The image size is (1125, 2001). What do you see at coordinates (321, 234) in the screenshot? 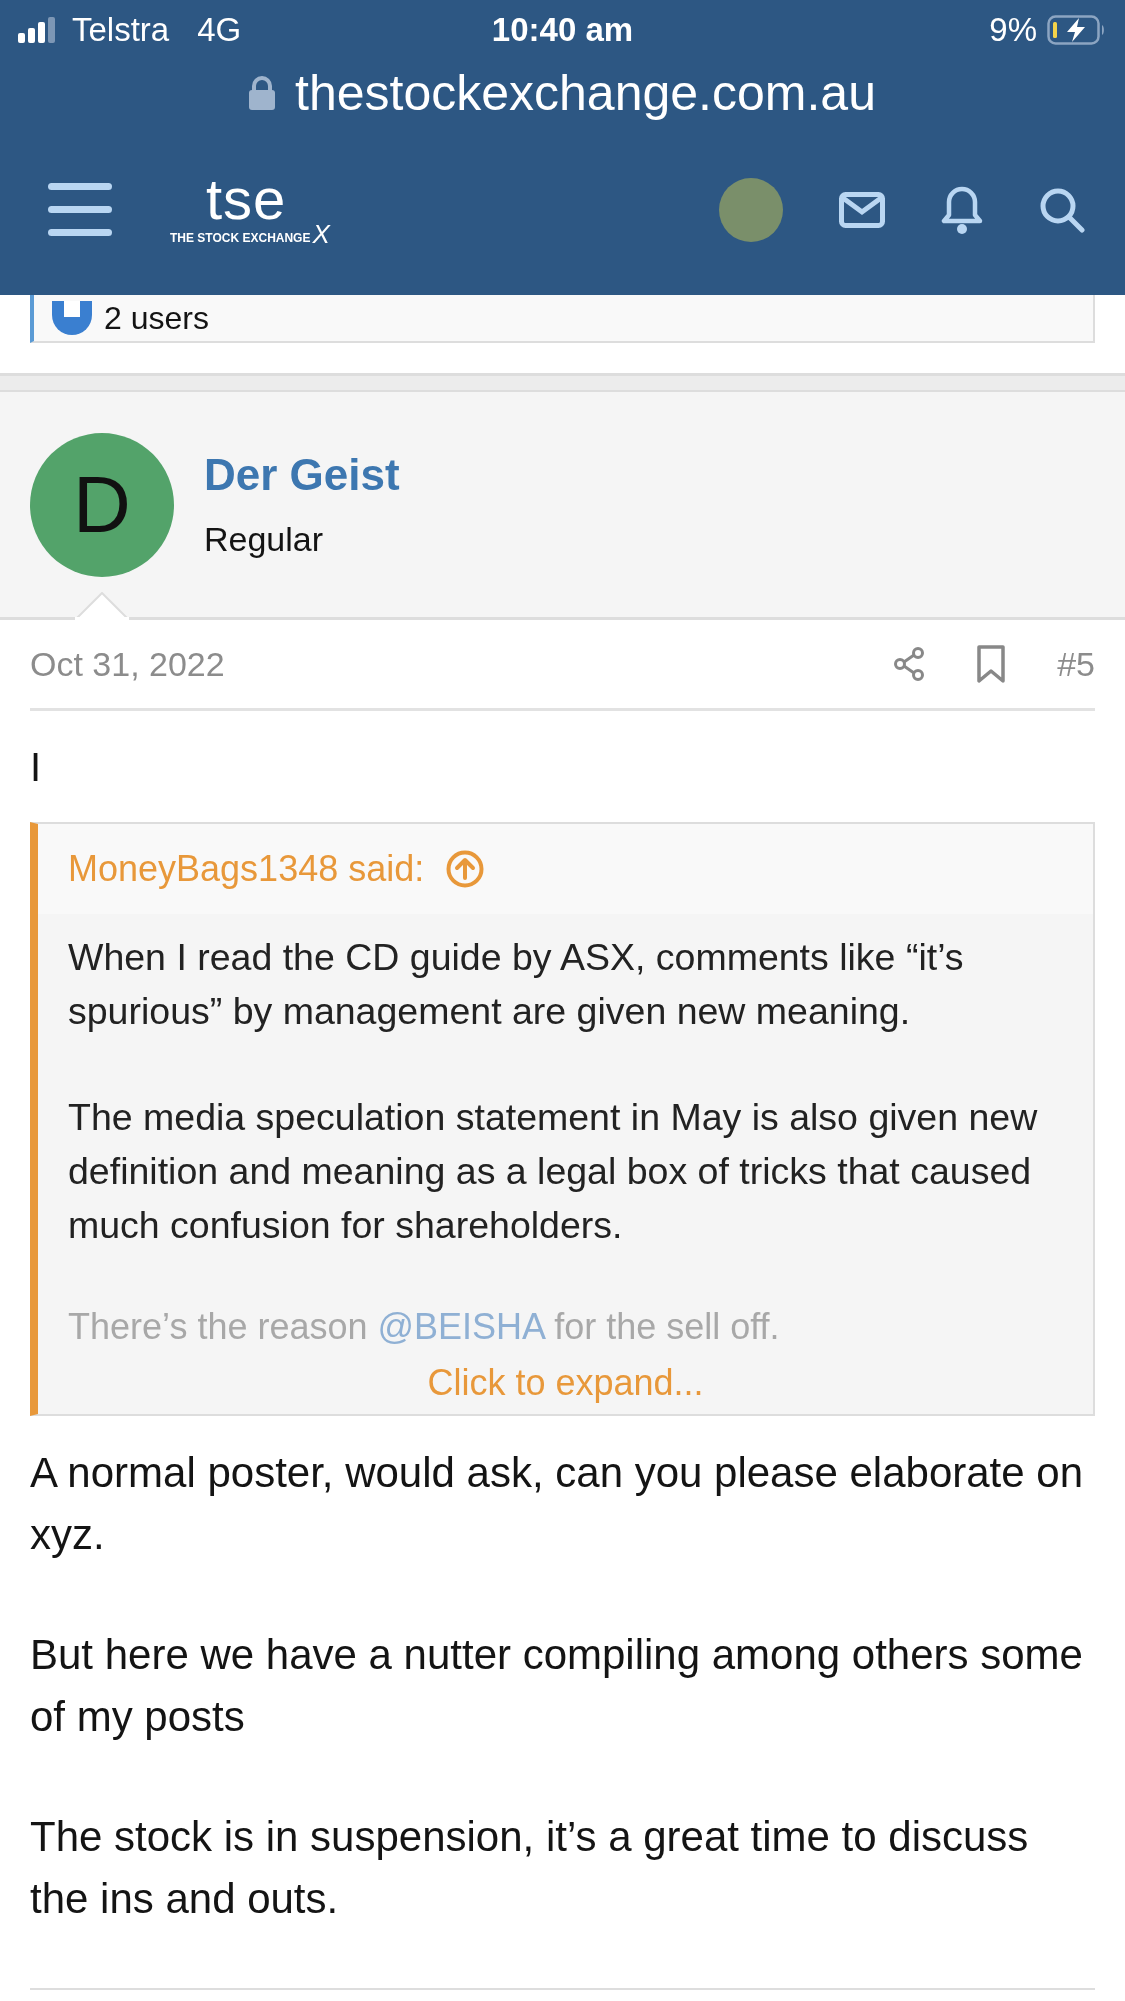
I see `logo-mark: X` at bounding box center [321, 234].